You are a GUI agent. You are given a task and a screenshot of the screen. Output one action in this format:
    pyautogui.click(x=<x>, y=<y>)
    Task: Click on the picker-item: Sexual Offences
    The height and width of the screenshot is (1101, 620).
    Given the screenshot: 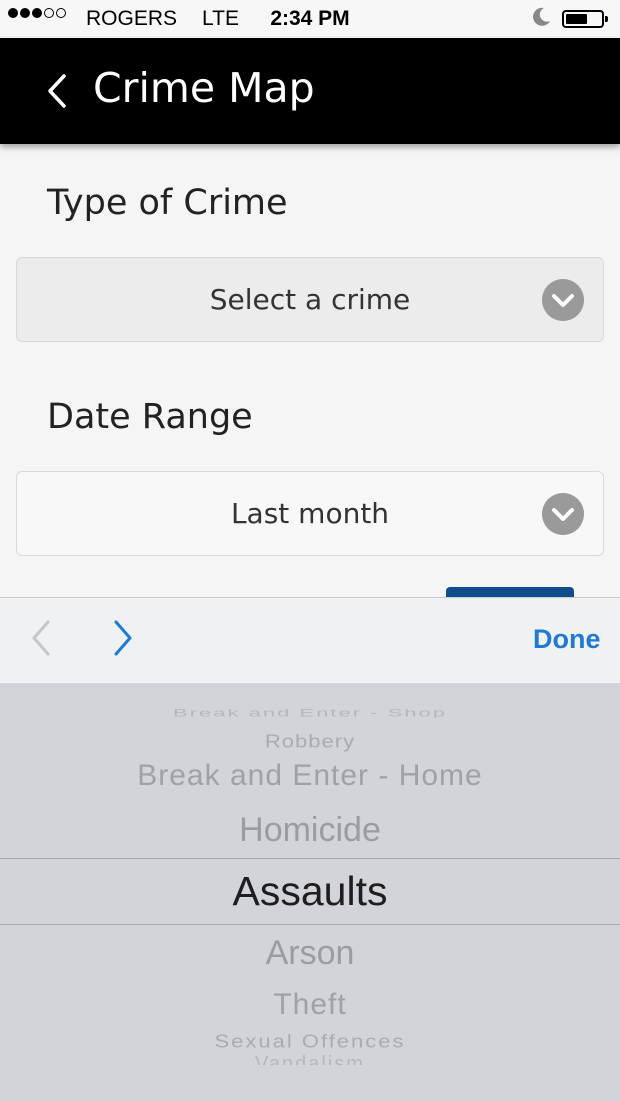 What is the action you would take?
    pyautogui.click(x=310, y=1041)
    